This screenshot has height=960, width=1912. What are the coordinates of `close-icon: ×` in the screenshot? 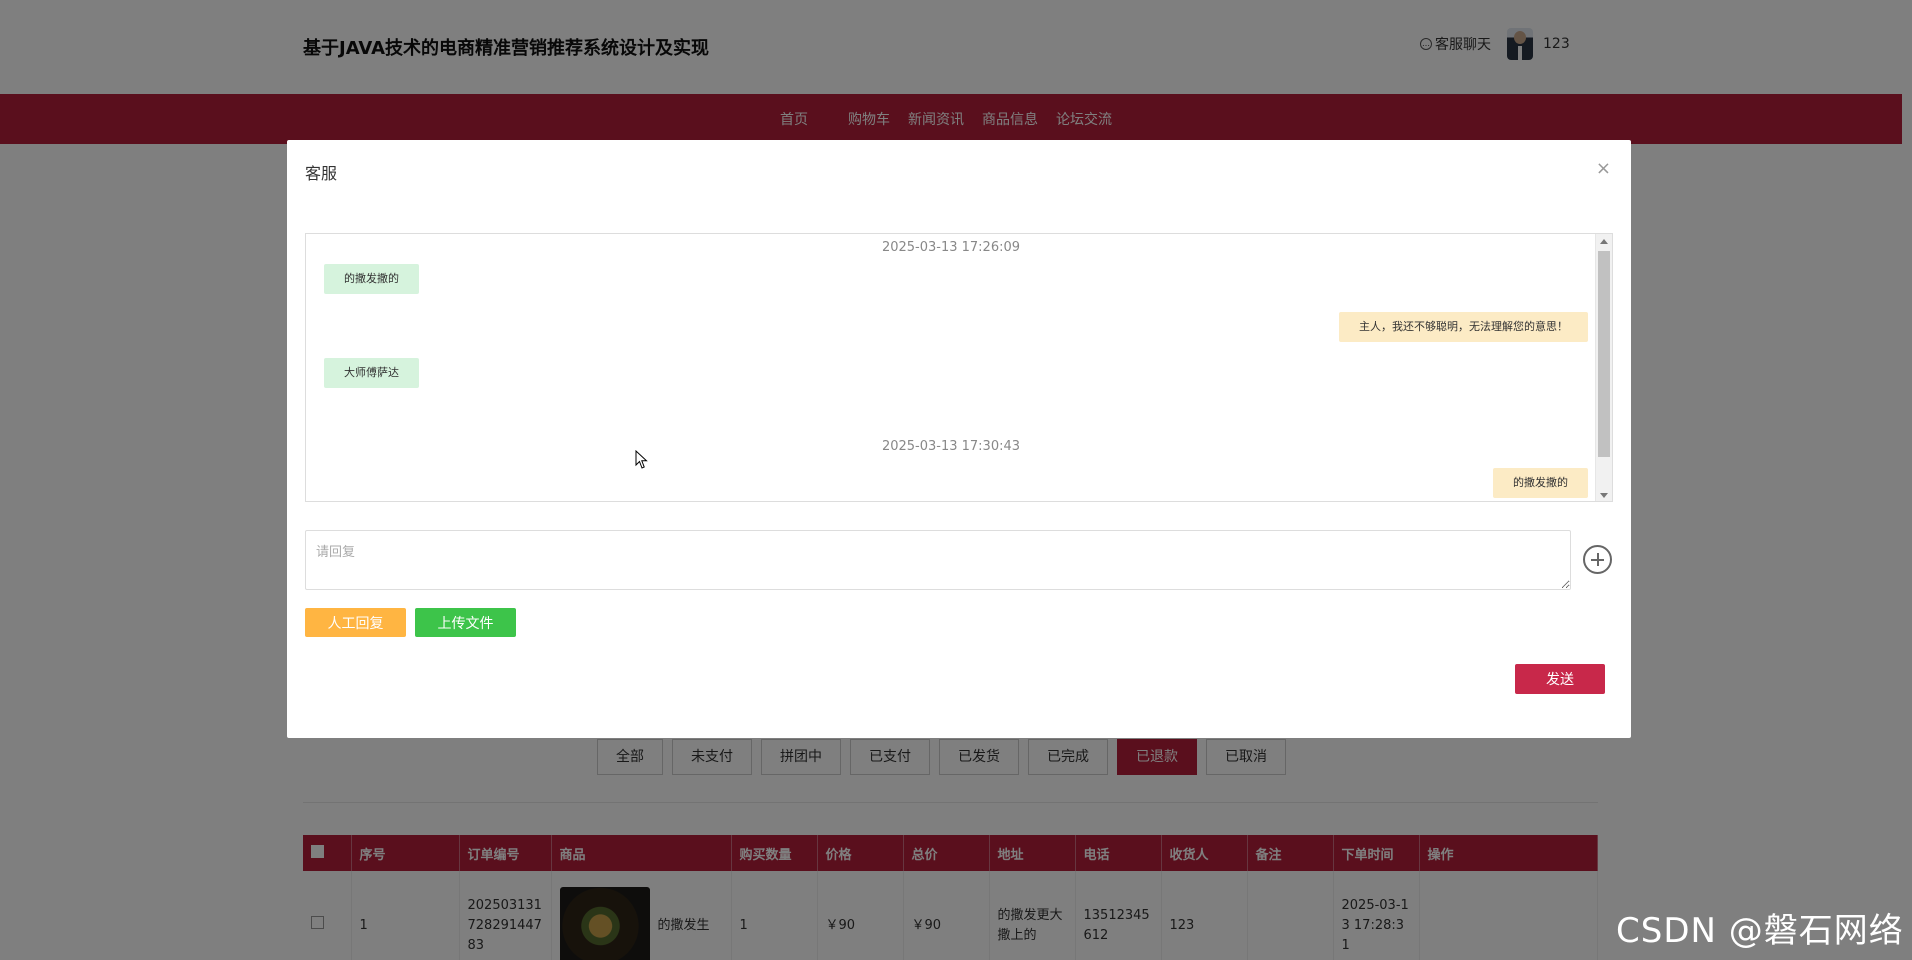 It's located at (1603, 168).